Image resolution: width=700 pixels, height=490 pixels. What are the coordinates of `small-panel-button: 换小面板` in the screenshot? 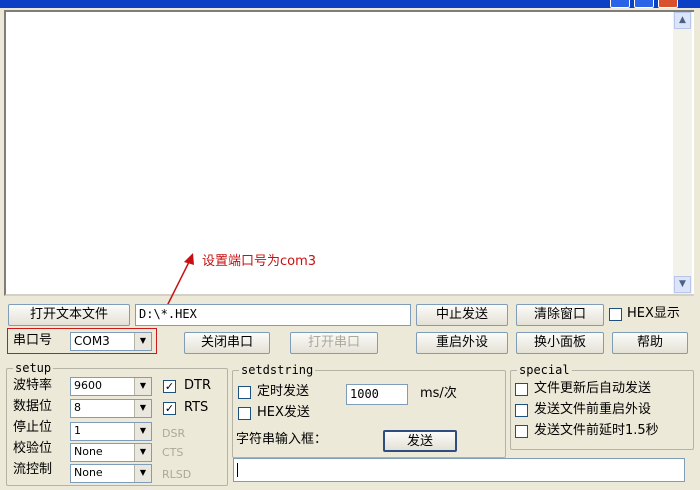 It's located at (560, 343).